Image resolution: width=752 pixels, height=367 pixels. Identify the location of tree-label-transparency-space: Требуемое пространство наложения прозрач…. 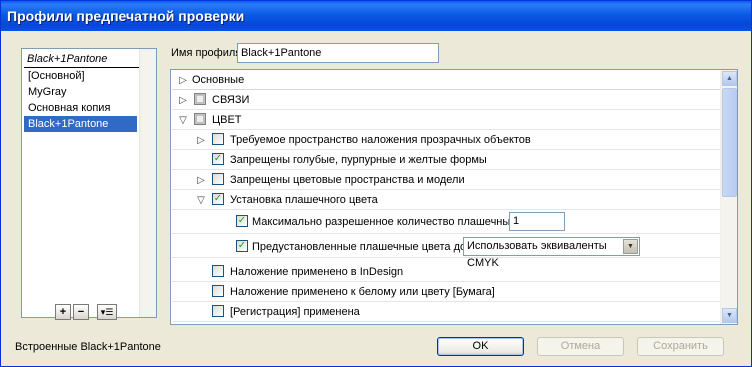
(380, 140).